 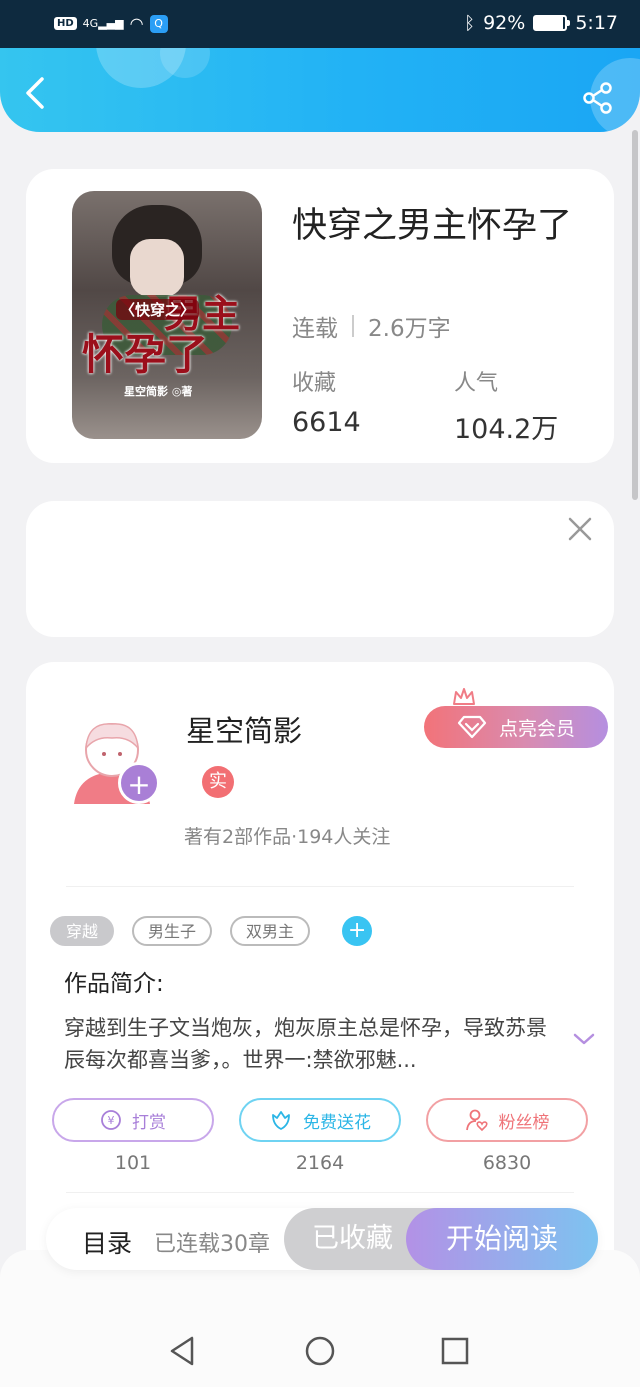 I want to click on status-left: HD 4G▂▄▆ ◠ Q, so click(x=111, y=23).